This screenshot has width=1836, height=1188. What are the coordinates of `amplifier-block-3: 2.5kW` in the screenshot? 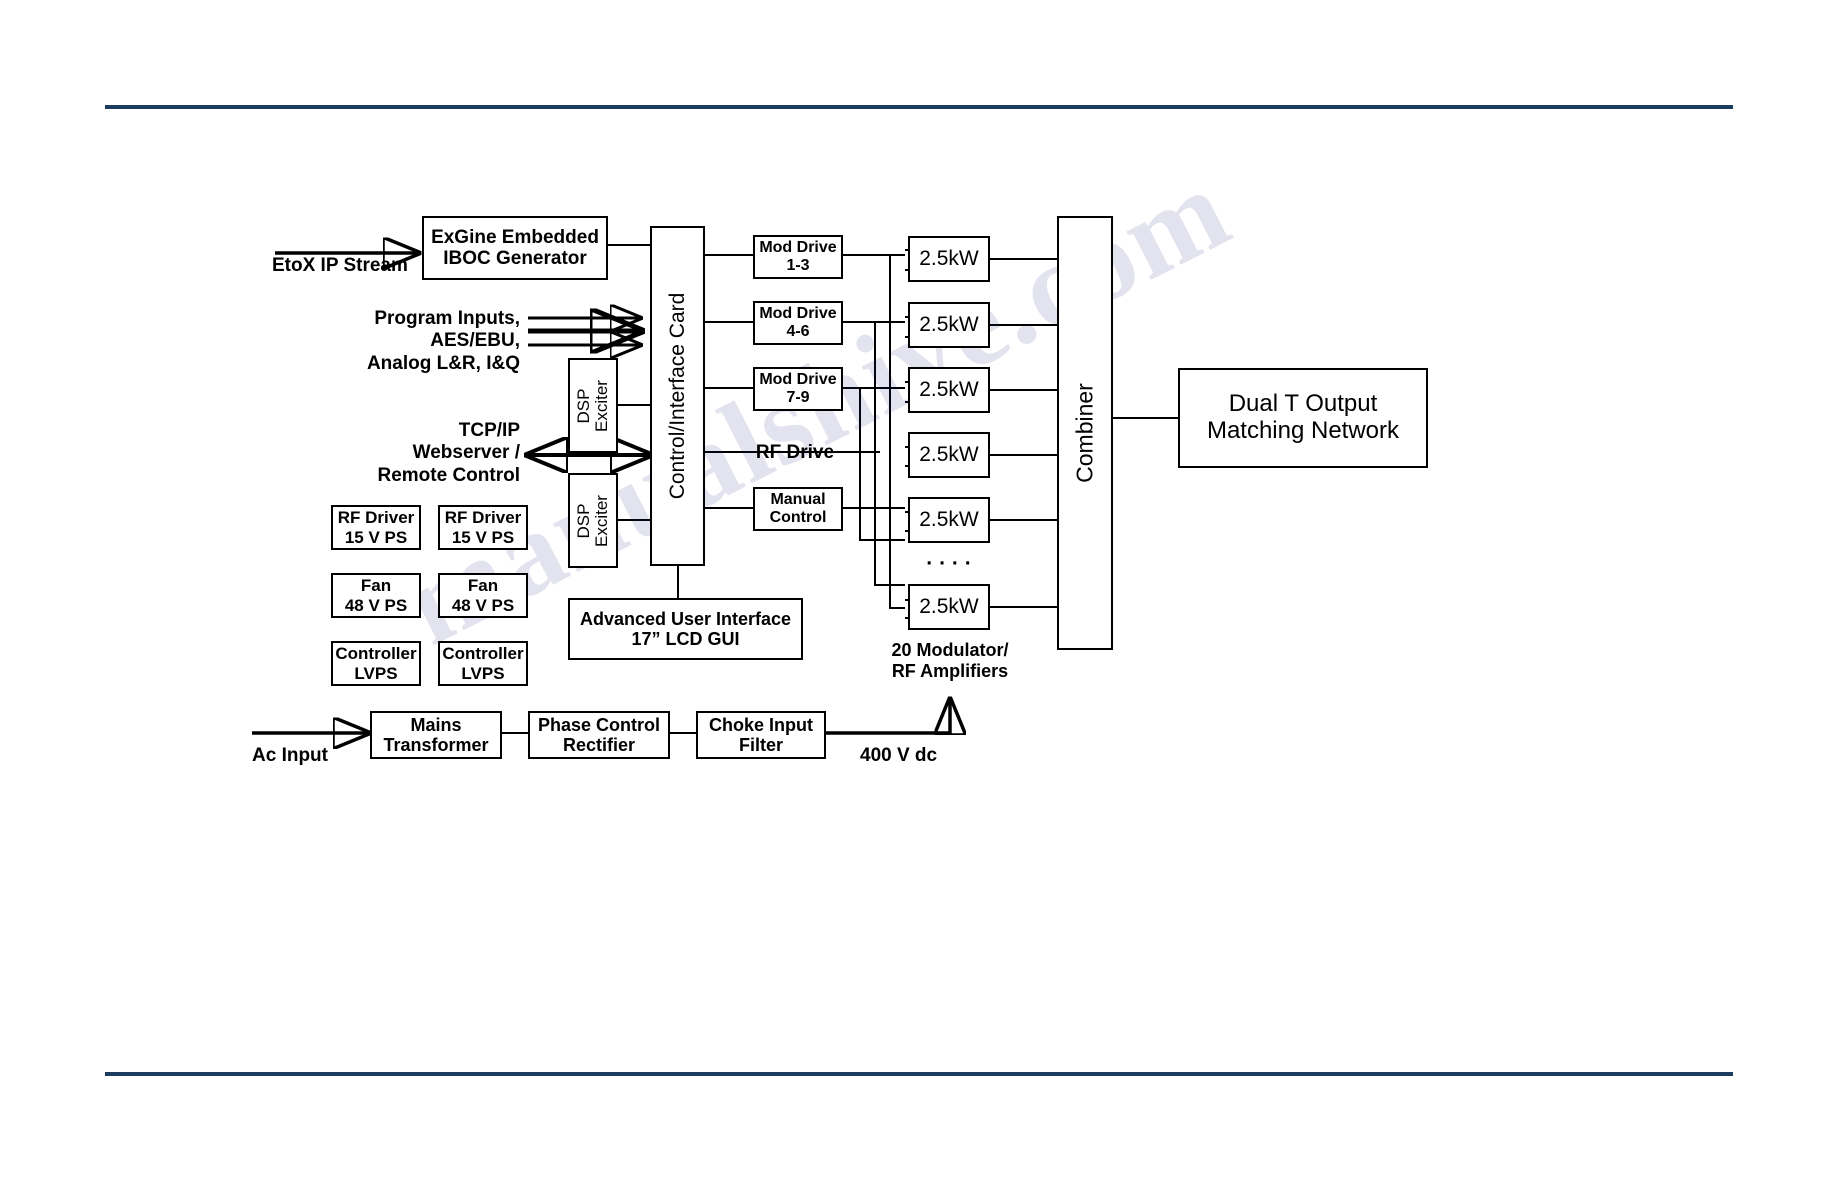 It's located at (949, 390).